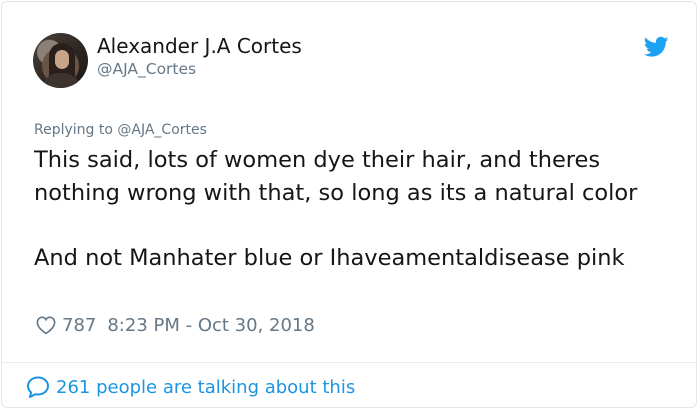 Image resolution: width=700 pixels, height=411 pixels. What do you see at coordinates (205, 387) in the screenshot?
I see `conversation-text: 261 people are talking about this` at bounding box center [205, 387].